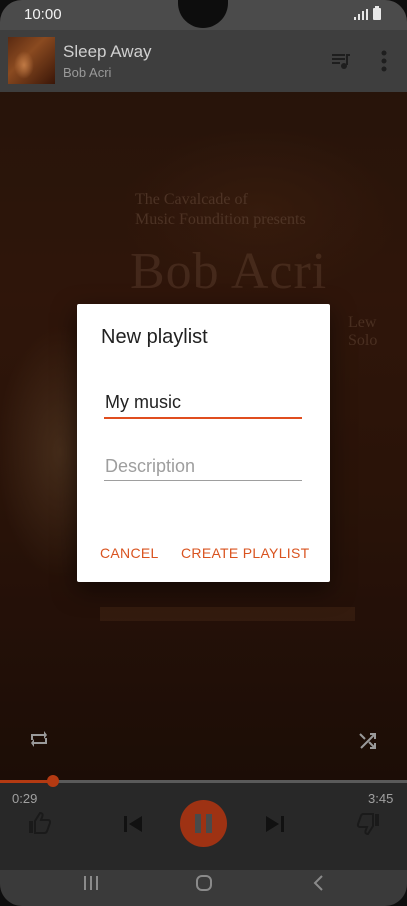  Describe the element at coordinates (368, 824) in the screenshot. I see `thumb-down-icon` at that location.